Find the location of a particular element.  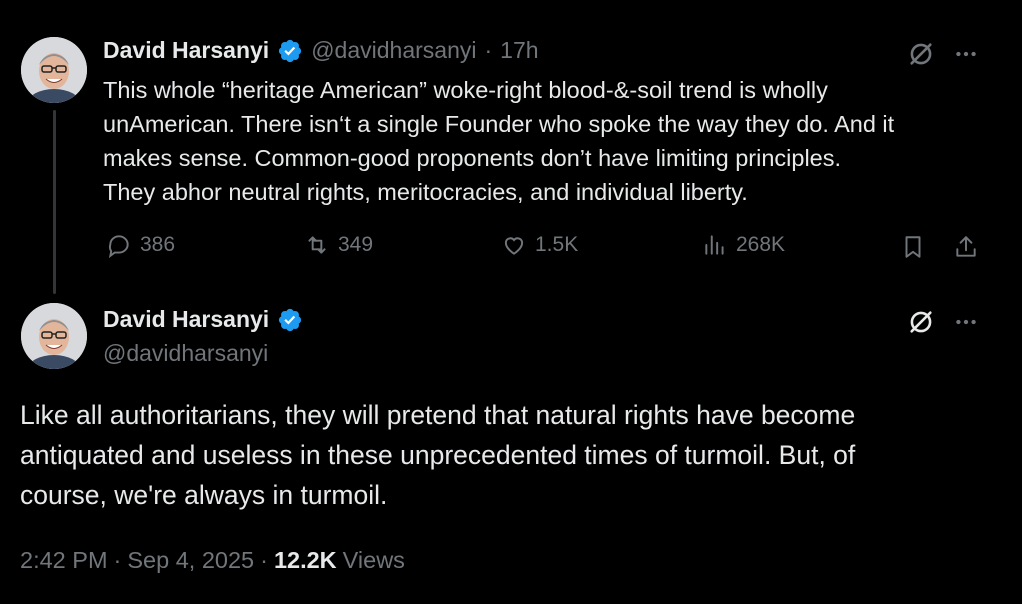

text-line: course, we're always in turmoil. is located at coordinates (204, 495).